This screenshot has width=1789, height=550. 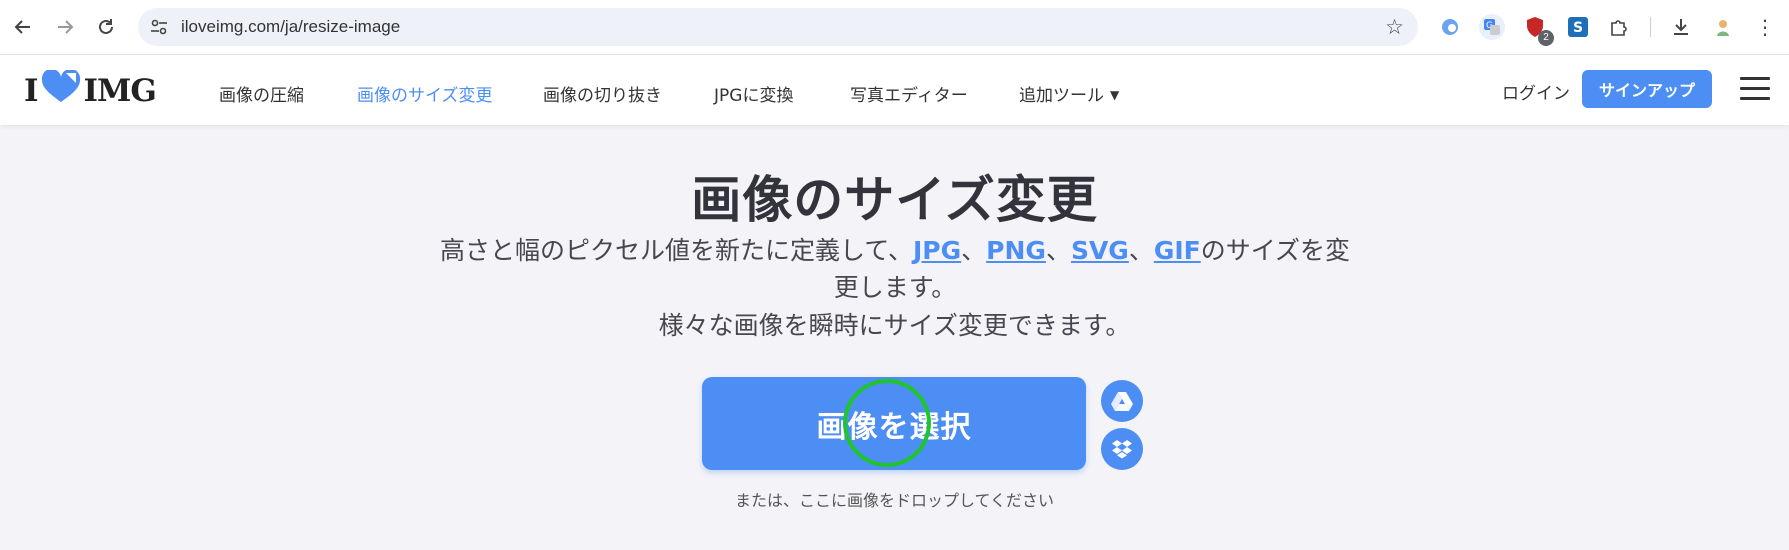 I want to click on iloveimg-logo: I IMG, so click(x=90, y=90).